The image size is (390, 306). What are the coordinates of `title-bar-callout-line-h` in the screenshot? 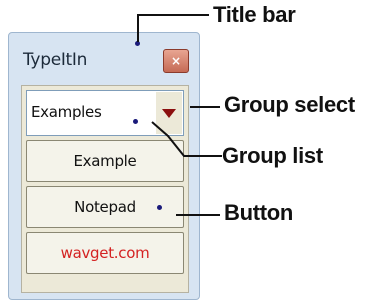 It's located at (173, 15).